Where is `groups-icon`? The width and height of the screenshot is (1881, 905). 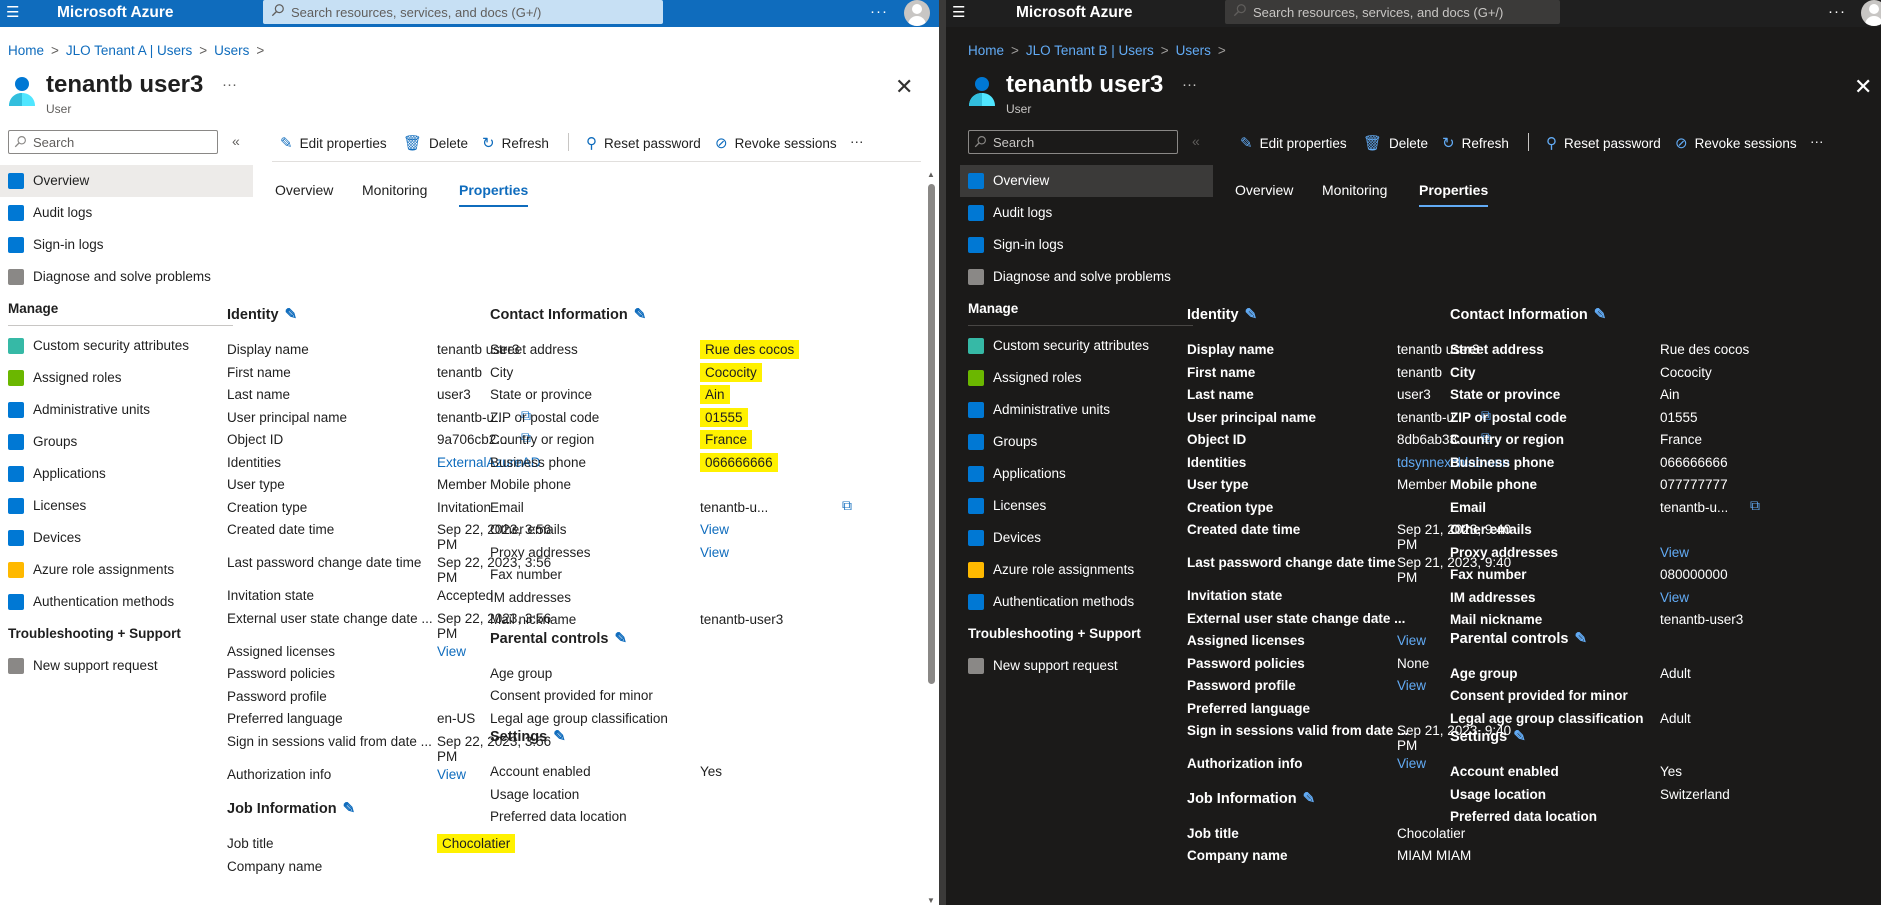 groups-icon is located at coordinates (16, 442).